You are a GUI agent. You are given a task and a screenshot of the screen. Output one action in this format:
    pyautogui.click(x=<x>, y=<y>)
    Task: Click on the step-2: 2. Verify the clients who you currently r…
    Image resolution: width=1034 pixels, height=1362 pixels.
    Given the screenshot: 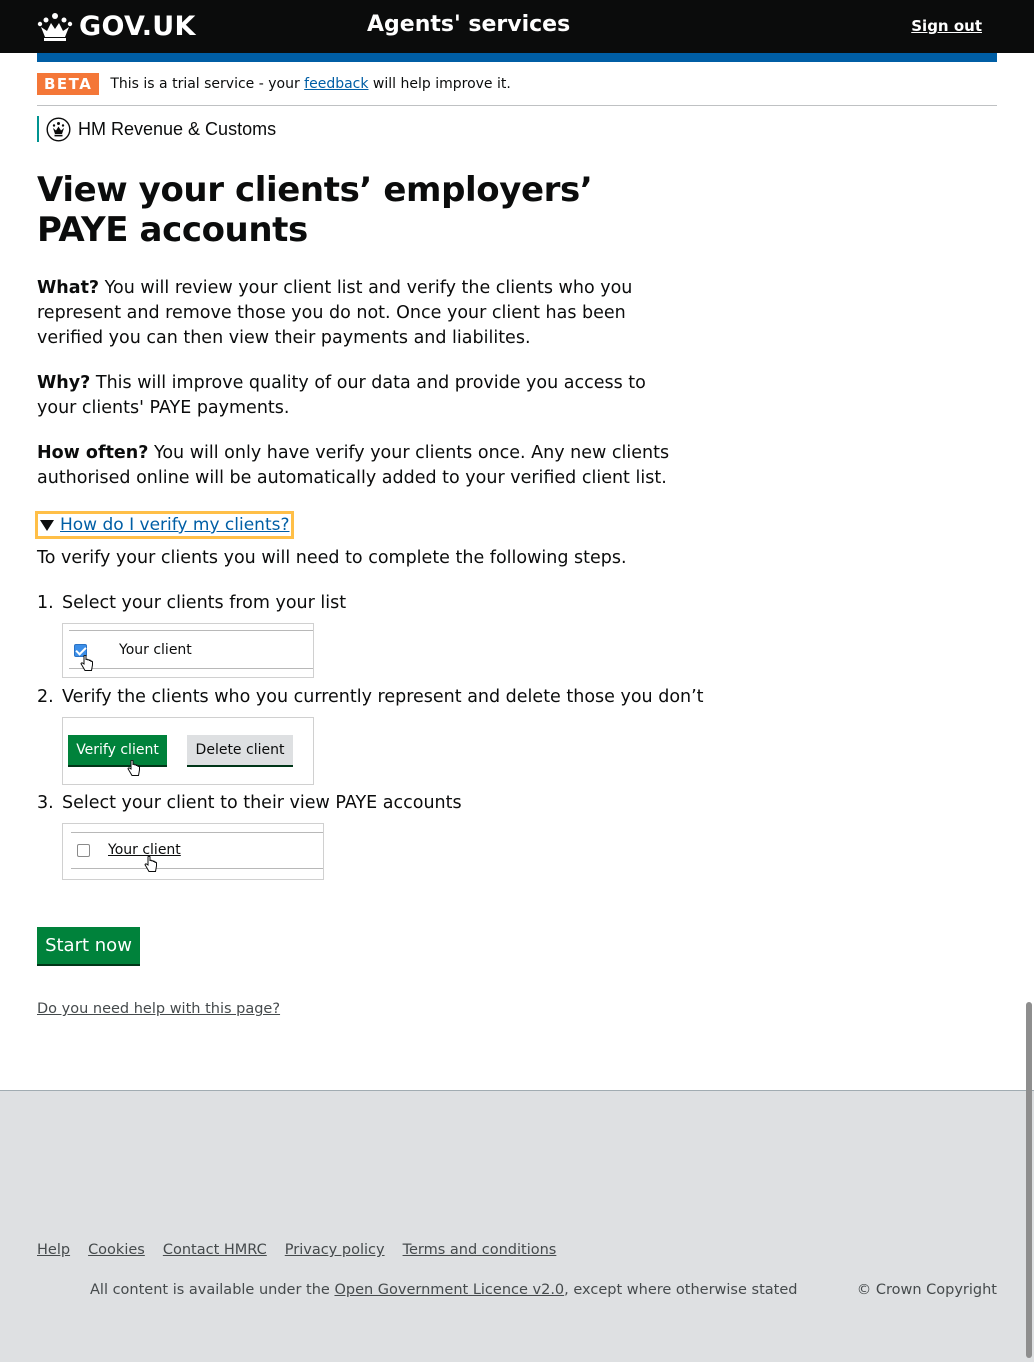 What is the action you would take?
    pyautogui.click(x=370, y=697)
    